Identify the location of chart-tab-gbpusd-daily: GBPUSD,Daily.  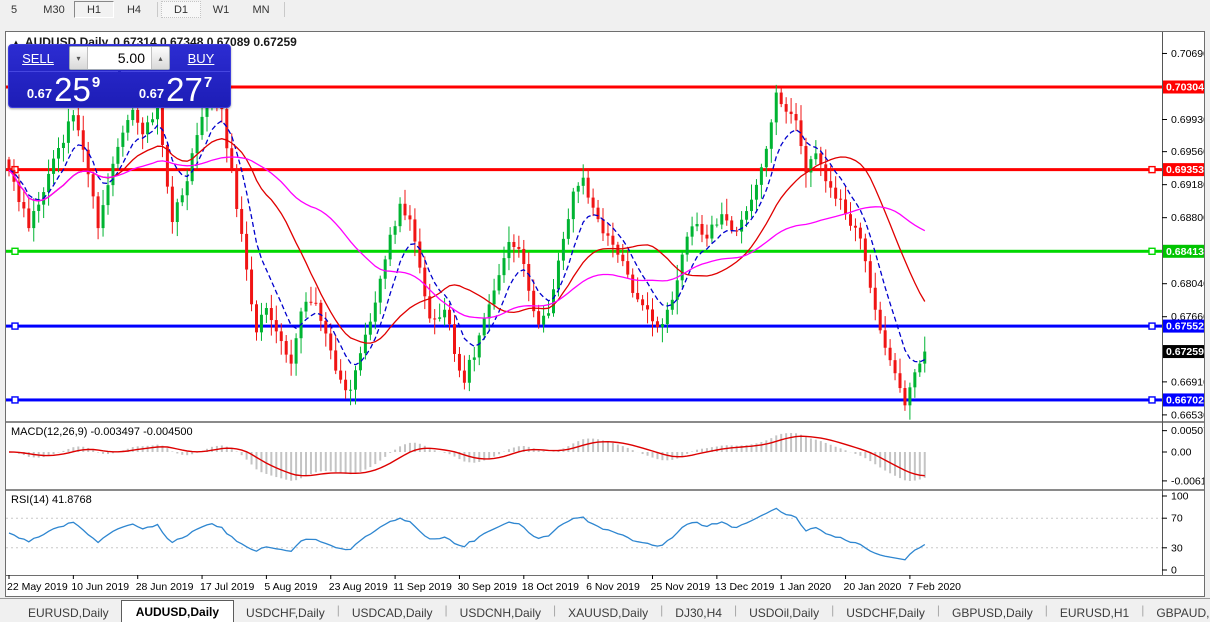
(992, 612).